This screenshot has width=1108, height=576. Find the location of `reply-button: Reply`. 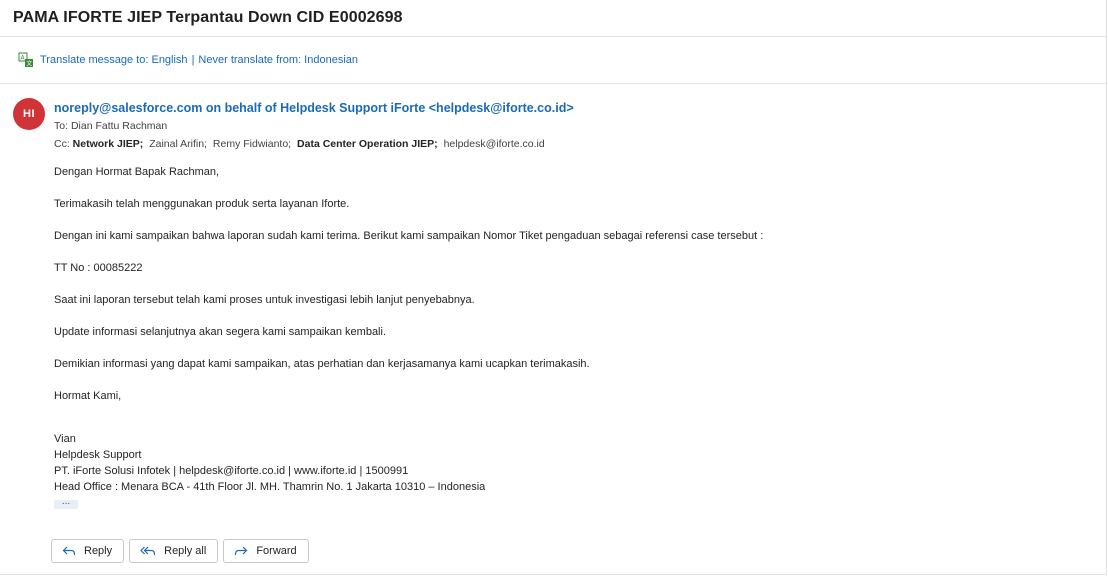

reply-button: Reply is located at coordinates (88, 551).